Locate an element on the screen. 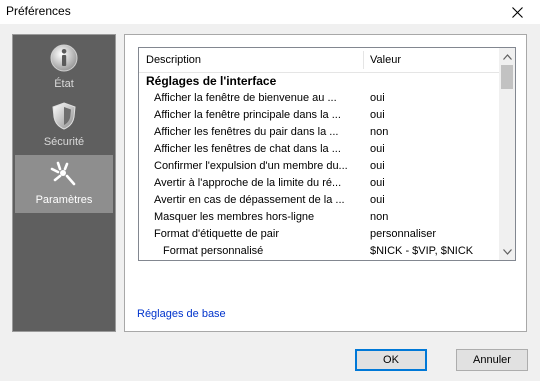 The width and height of the screenshot is (540, 381). shield-icon is located at coordinates (64, 116).